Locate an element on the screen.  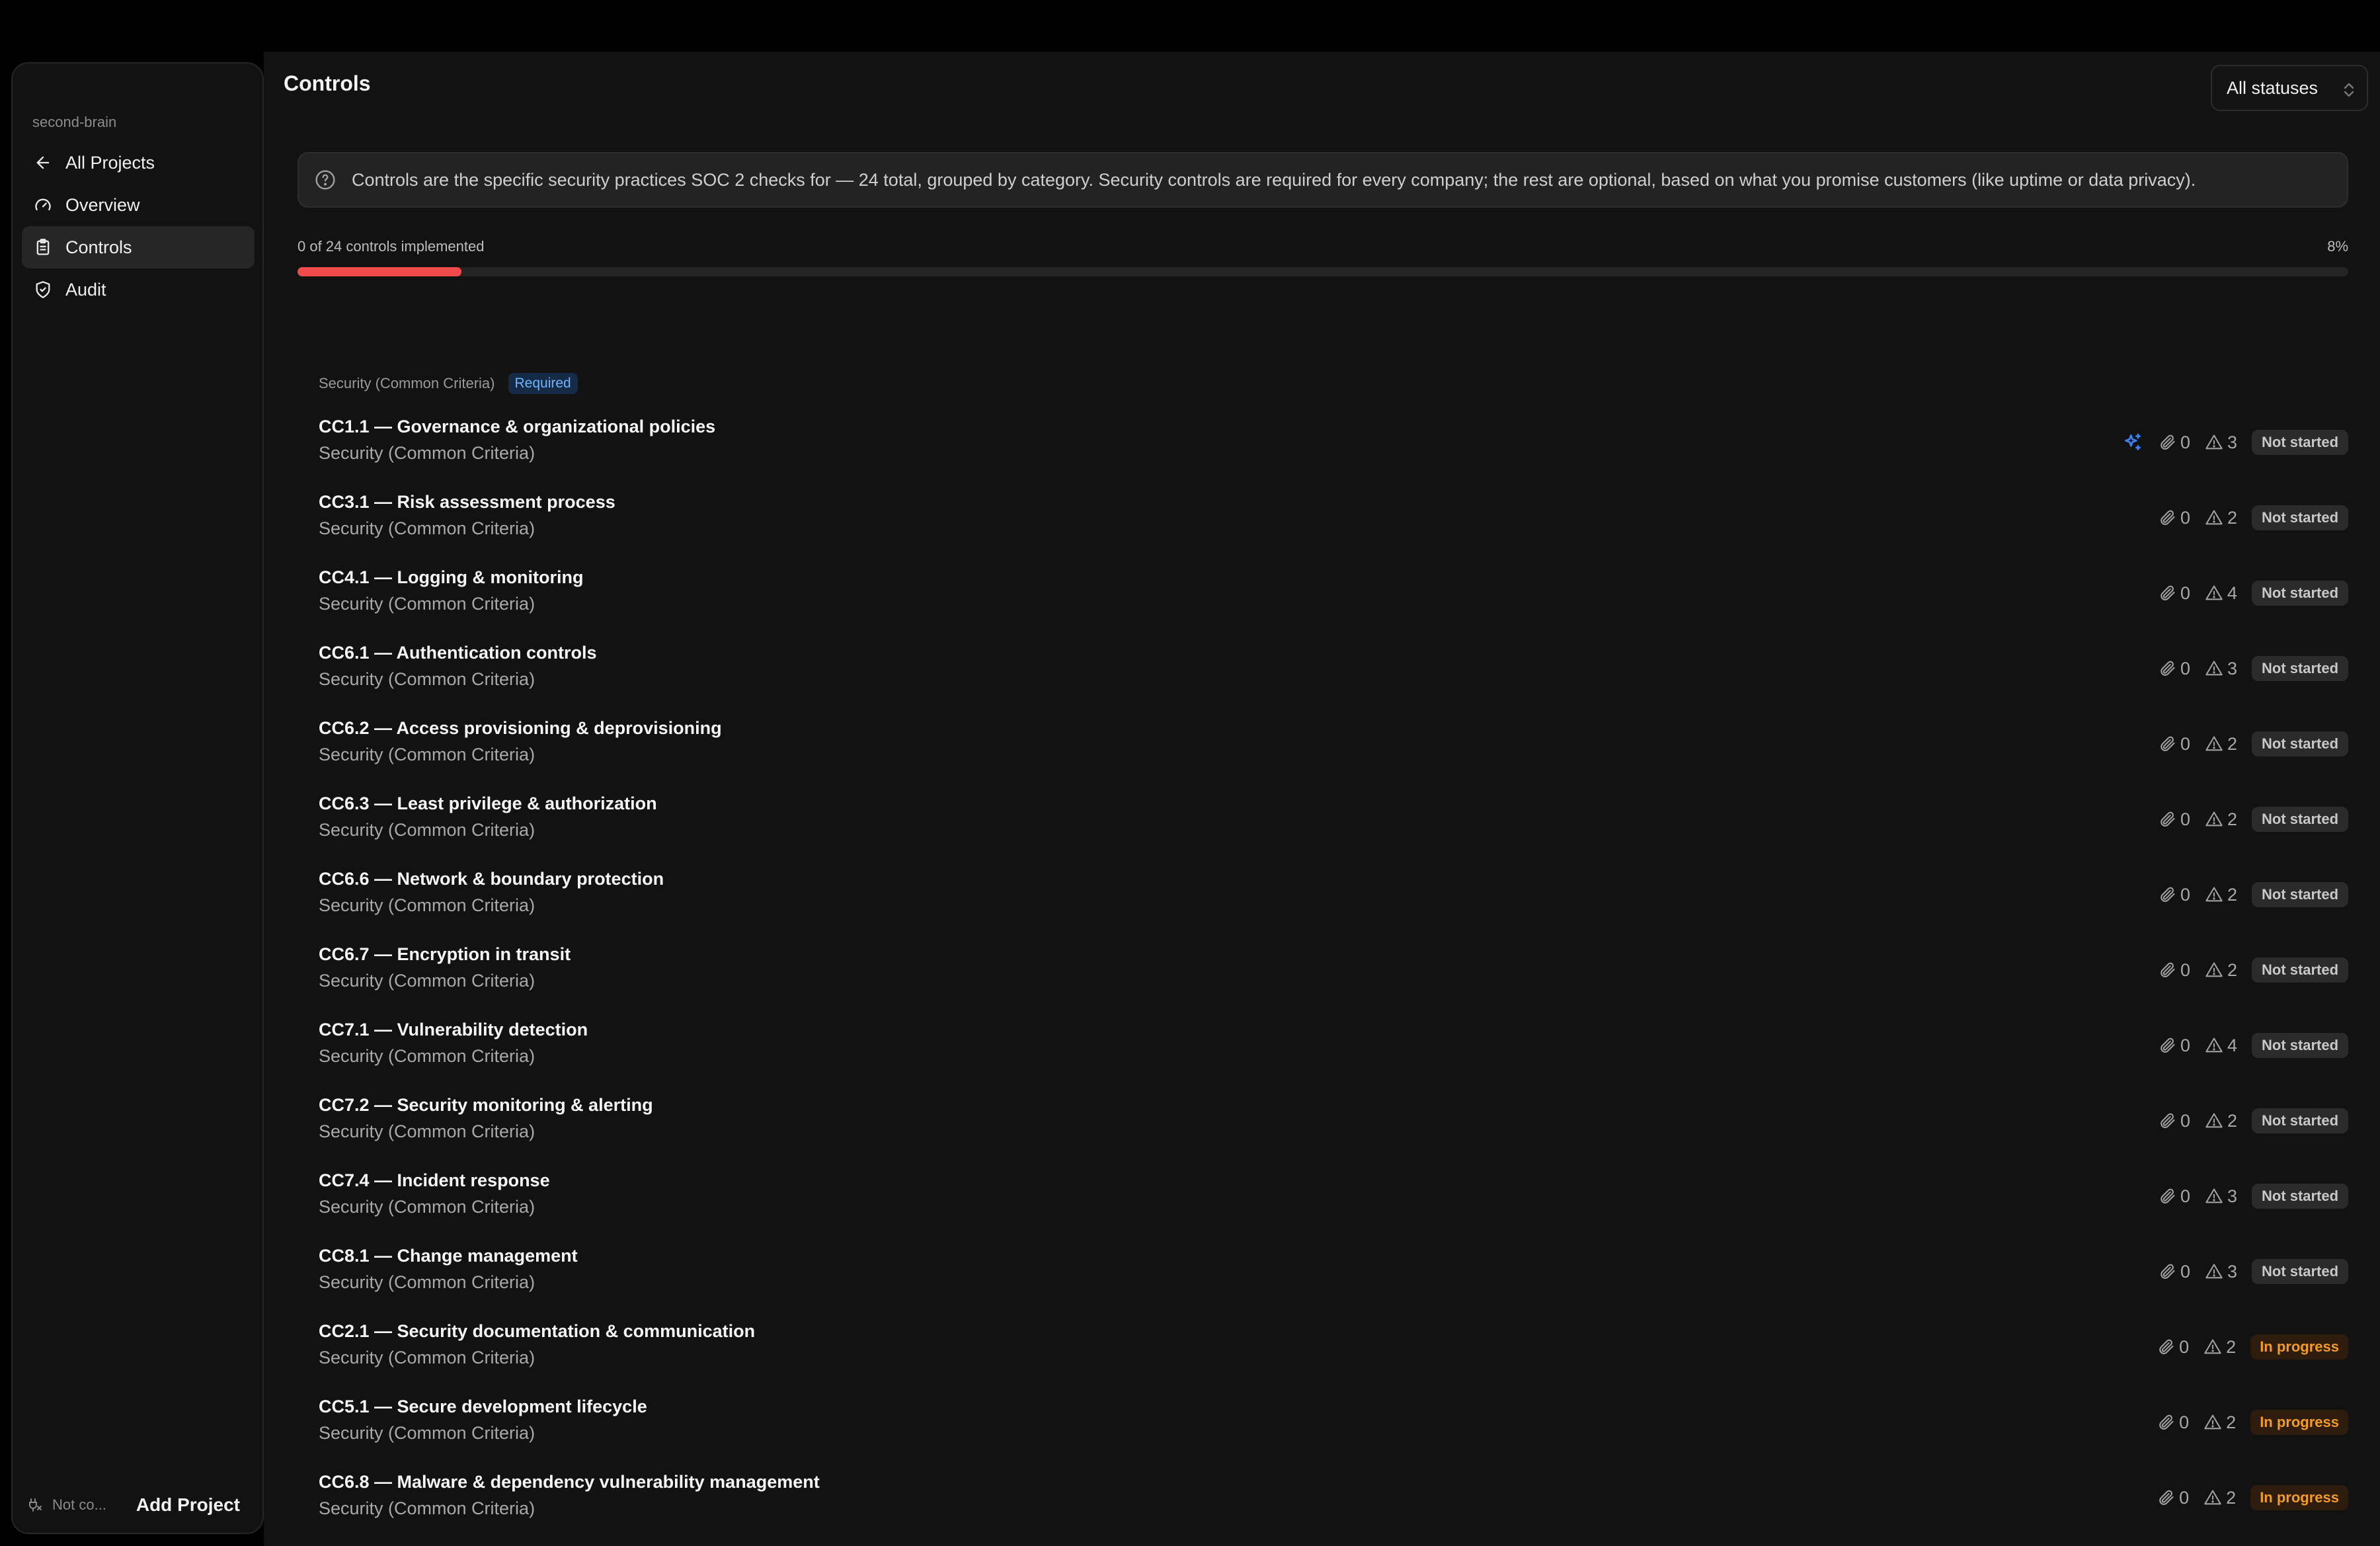
sidebar-item-controls: Controls is located at coordinates (138, 247).